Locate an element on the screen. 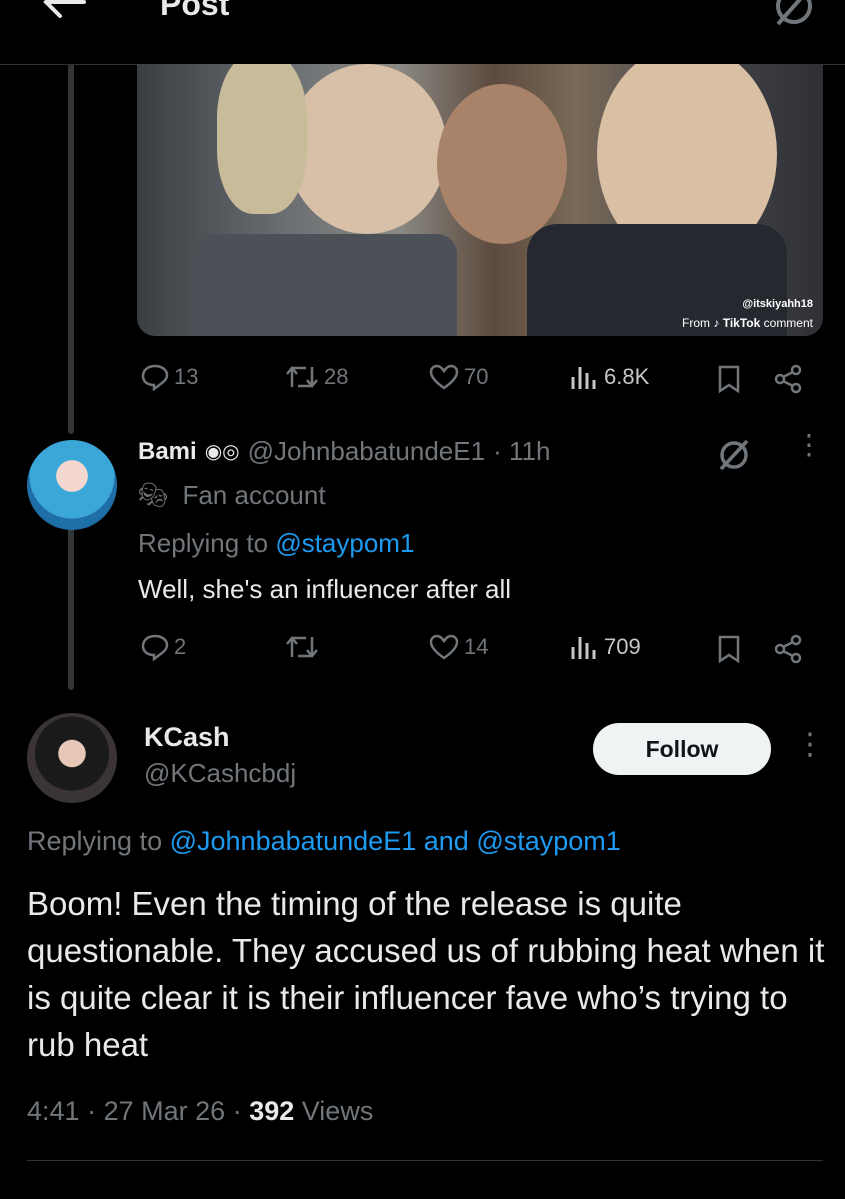 This screenshot has width=845, height=1199. fan-account-label: 🎭︎ Fan account is located at coordinates (232, 495).